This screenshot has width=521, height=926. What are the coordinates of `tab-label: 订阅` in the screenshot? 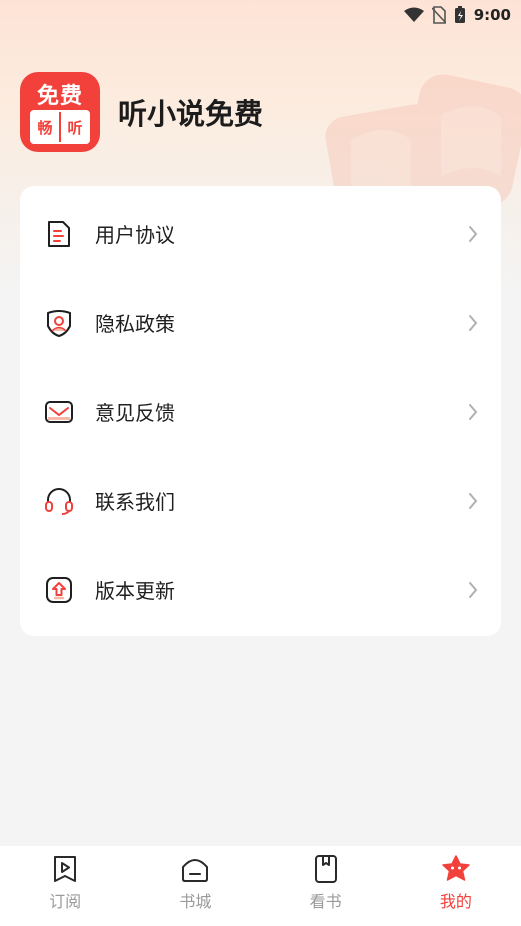 It's located at (65, 901).